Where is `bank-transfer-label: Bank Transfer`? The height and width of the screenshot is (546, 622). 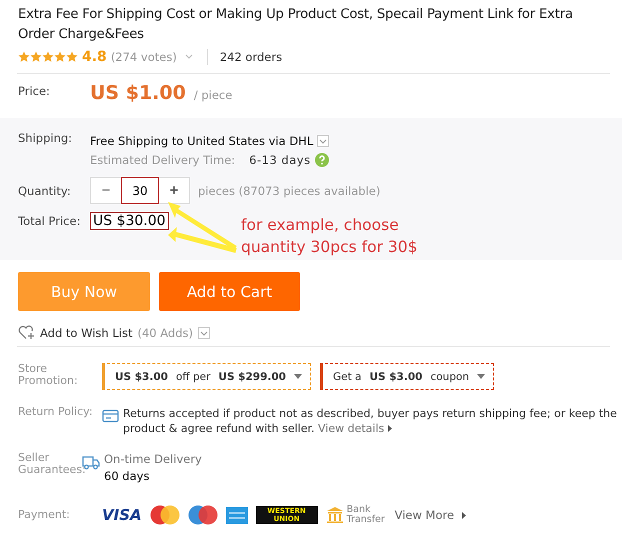 bank-transfer-label: Bank Transfer is located at coordinates (366, 515).